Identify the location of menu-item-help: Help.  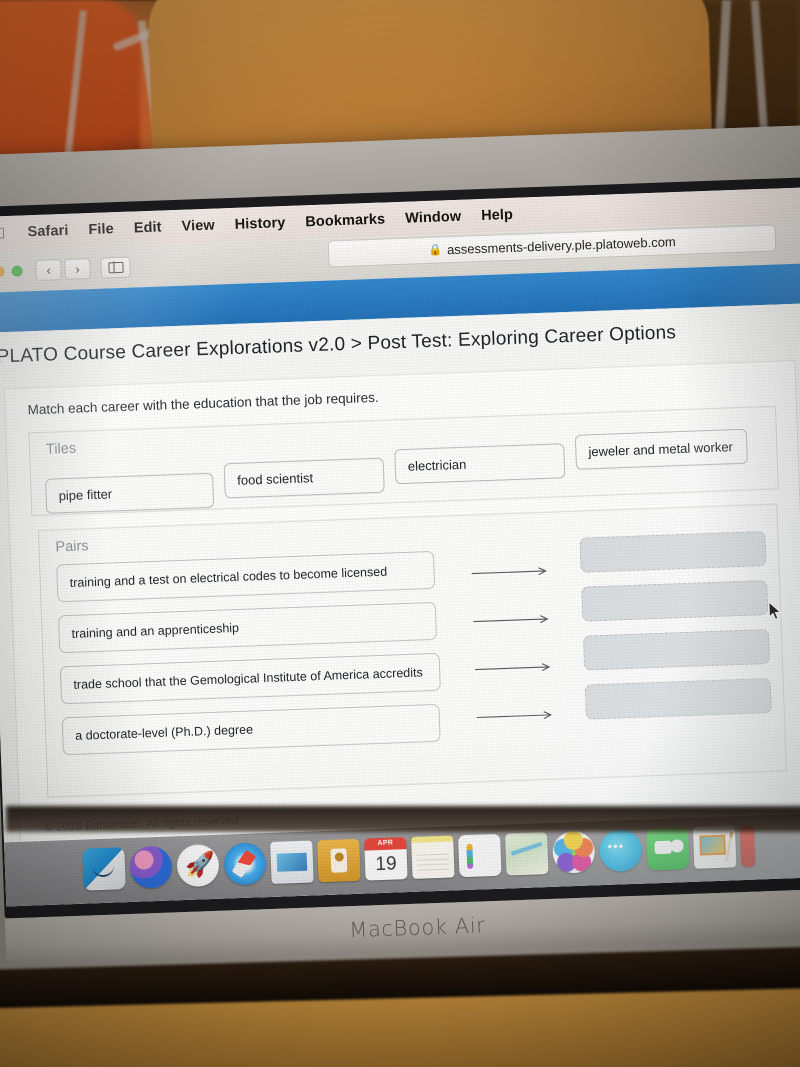
(497, 215).